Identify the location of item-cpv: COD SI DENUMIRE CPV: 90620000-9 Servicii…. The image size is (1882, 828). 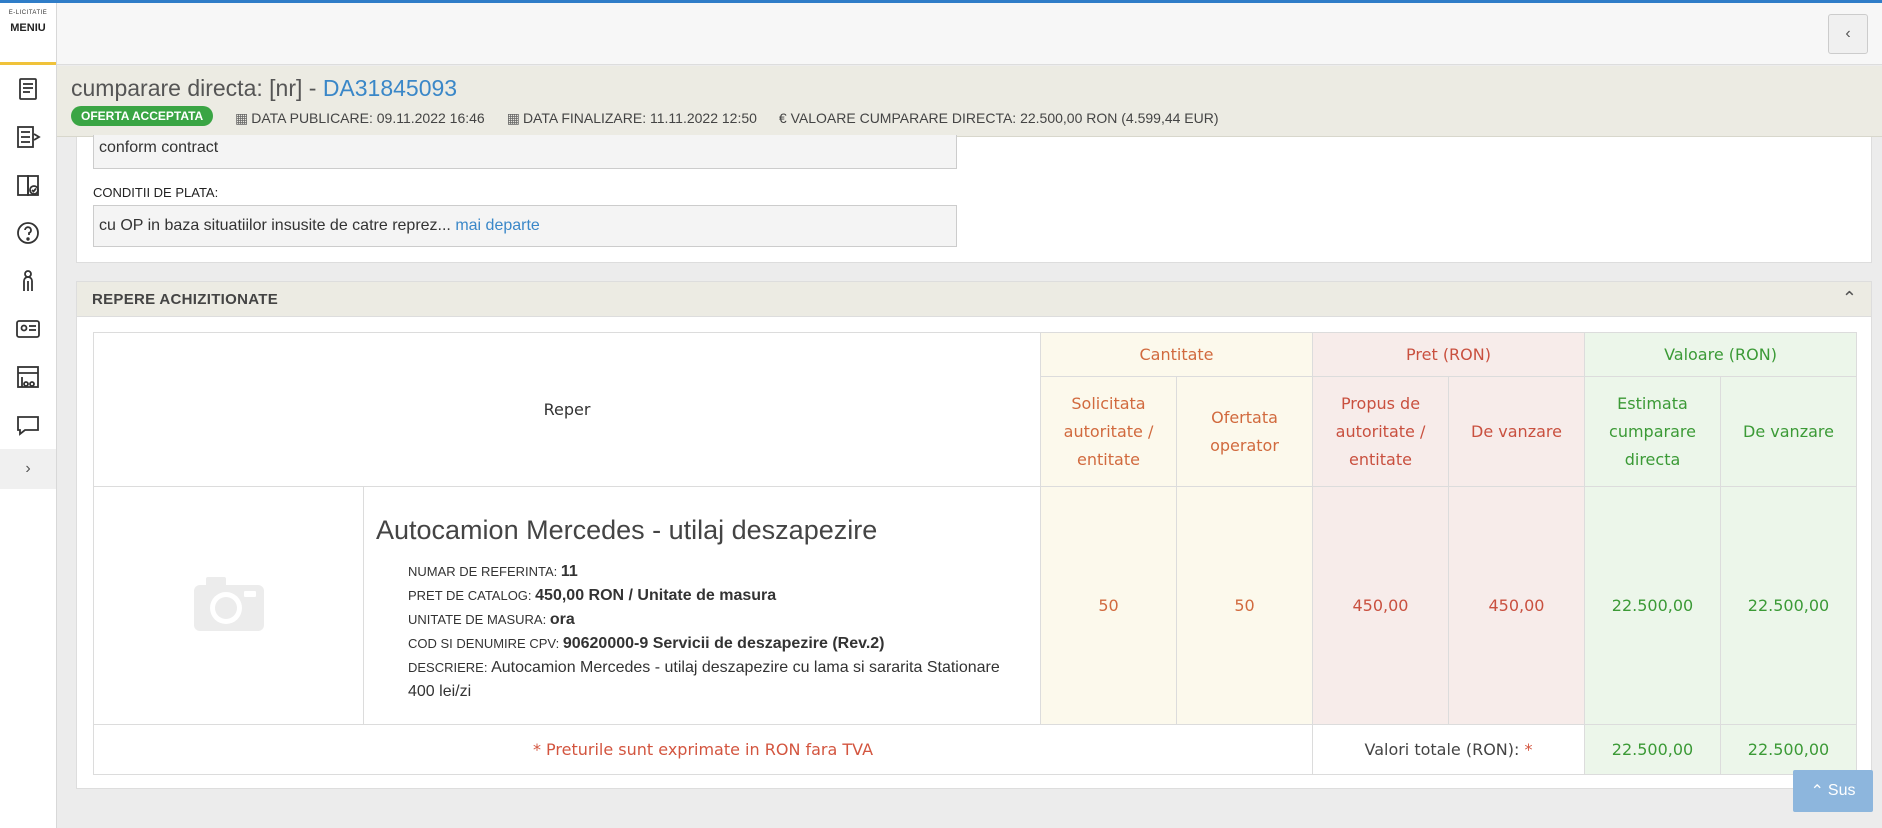
(718, 644).